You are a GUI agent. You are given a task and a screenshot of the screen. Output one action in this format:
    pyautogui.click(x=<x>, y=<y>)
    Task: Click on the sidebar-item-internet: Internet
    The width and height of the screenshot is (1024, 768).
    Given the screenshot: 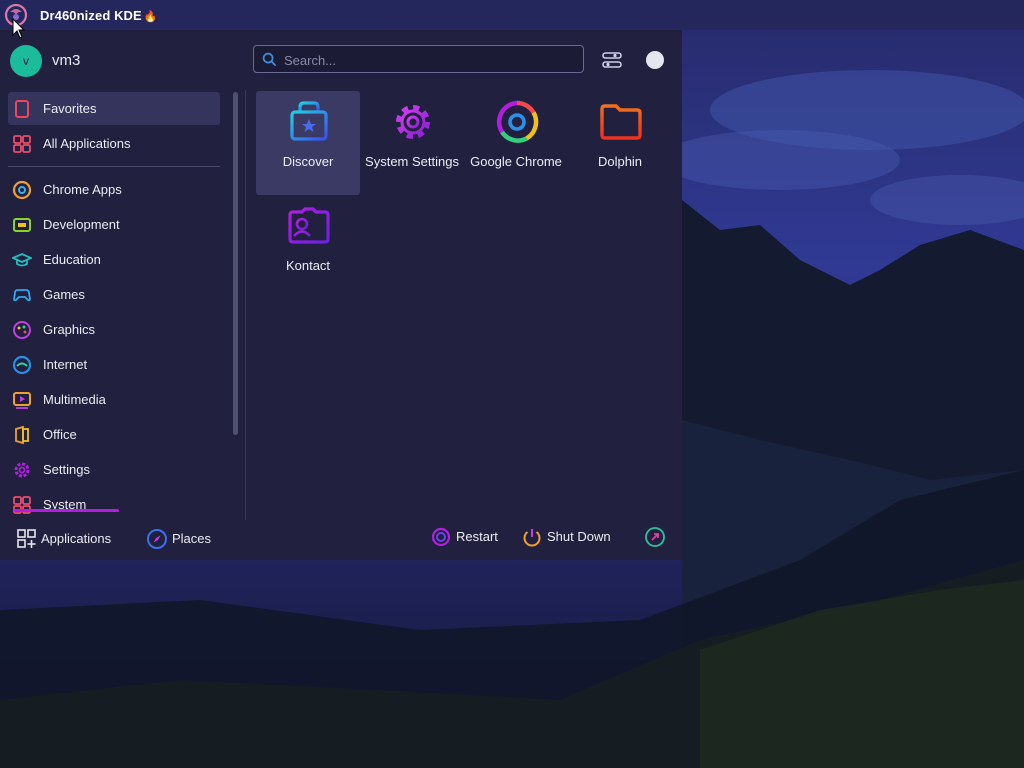 What is the action you would take?
    pyautogui.click(x=114, y=364)
    